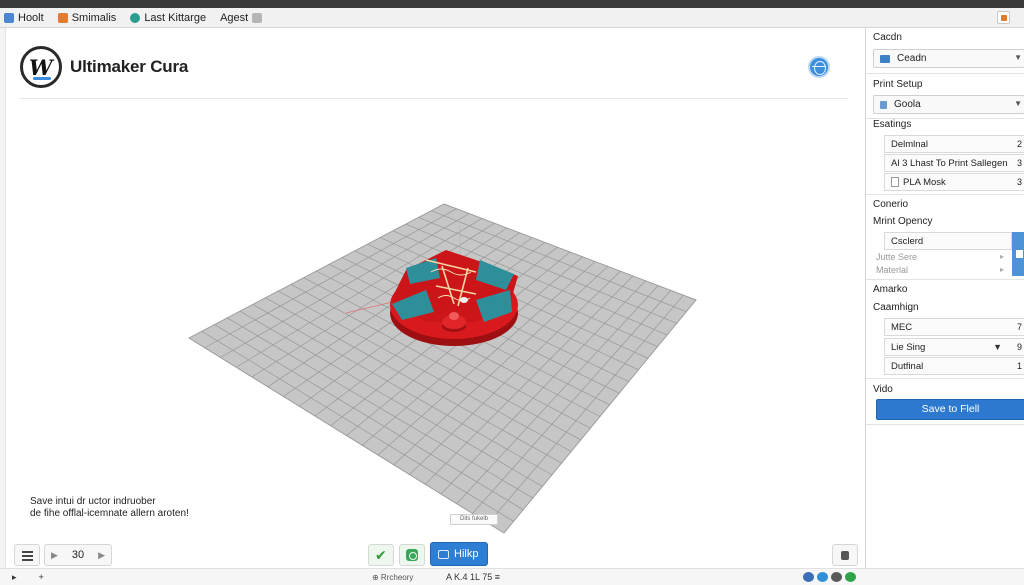 The height and width of the screenshot is (585, 1024). What do you see at coordinates (512, 18) in the screenshot?
I see `tab-bar: Hoolt Smimalis Last Kittarge Agest` at bounding box center [512, 18].